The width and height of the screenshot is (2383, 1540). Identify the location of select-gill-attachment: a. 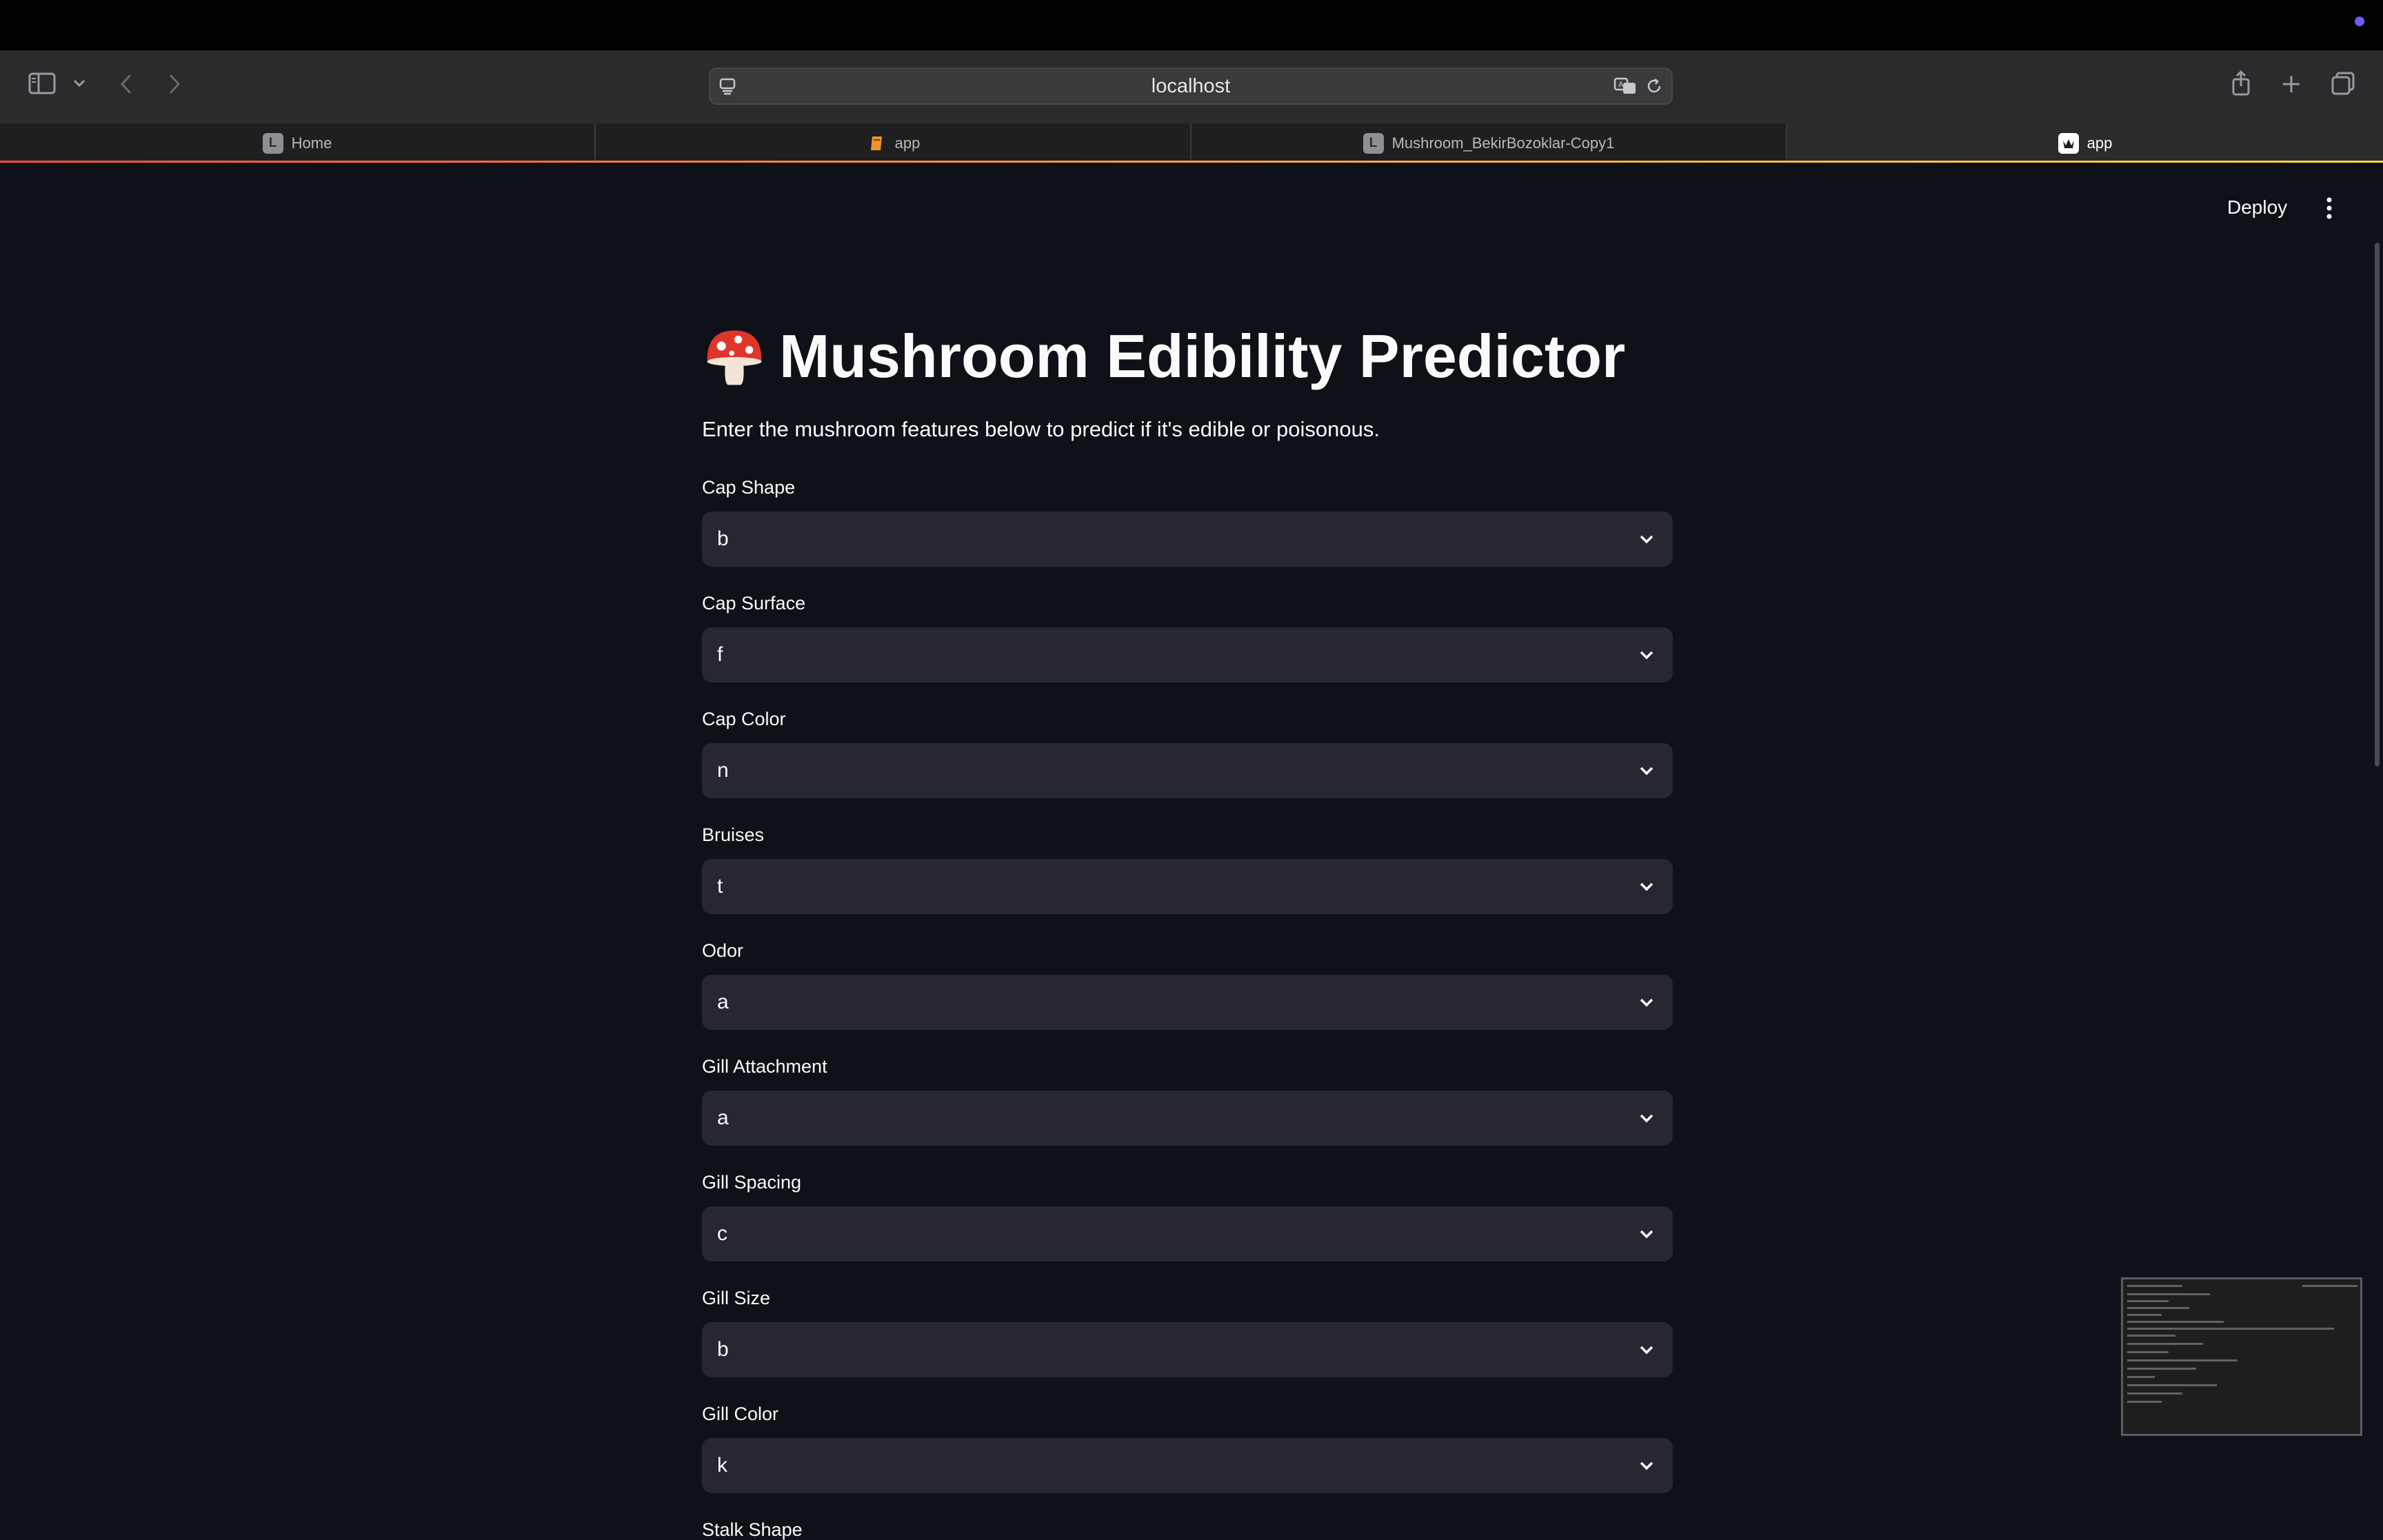
(1187, 1118).